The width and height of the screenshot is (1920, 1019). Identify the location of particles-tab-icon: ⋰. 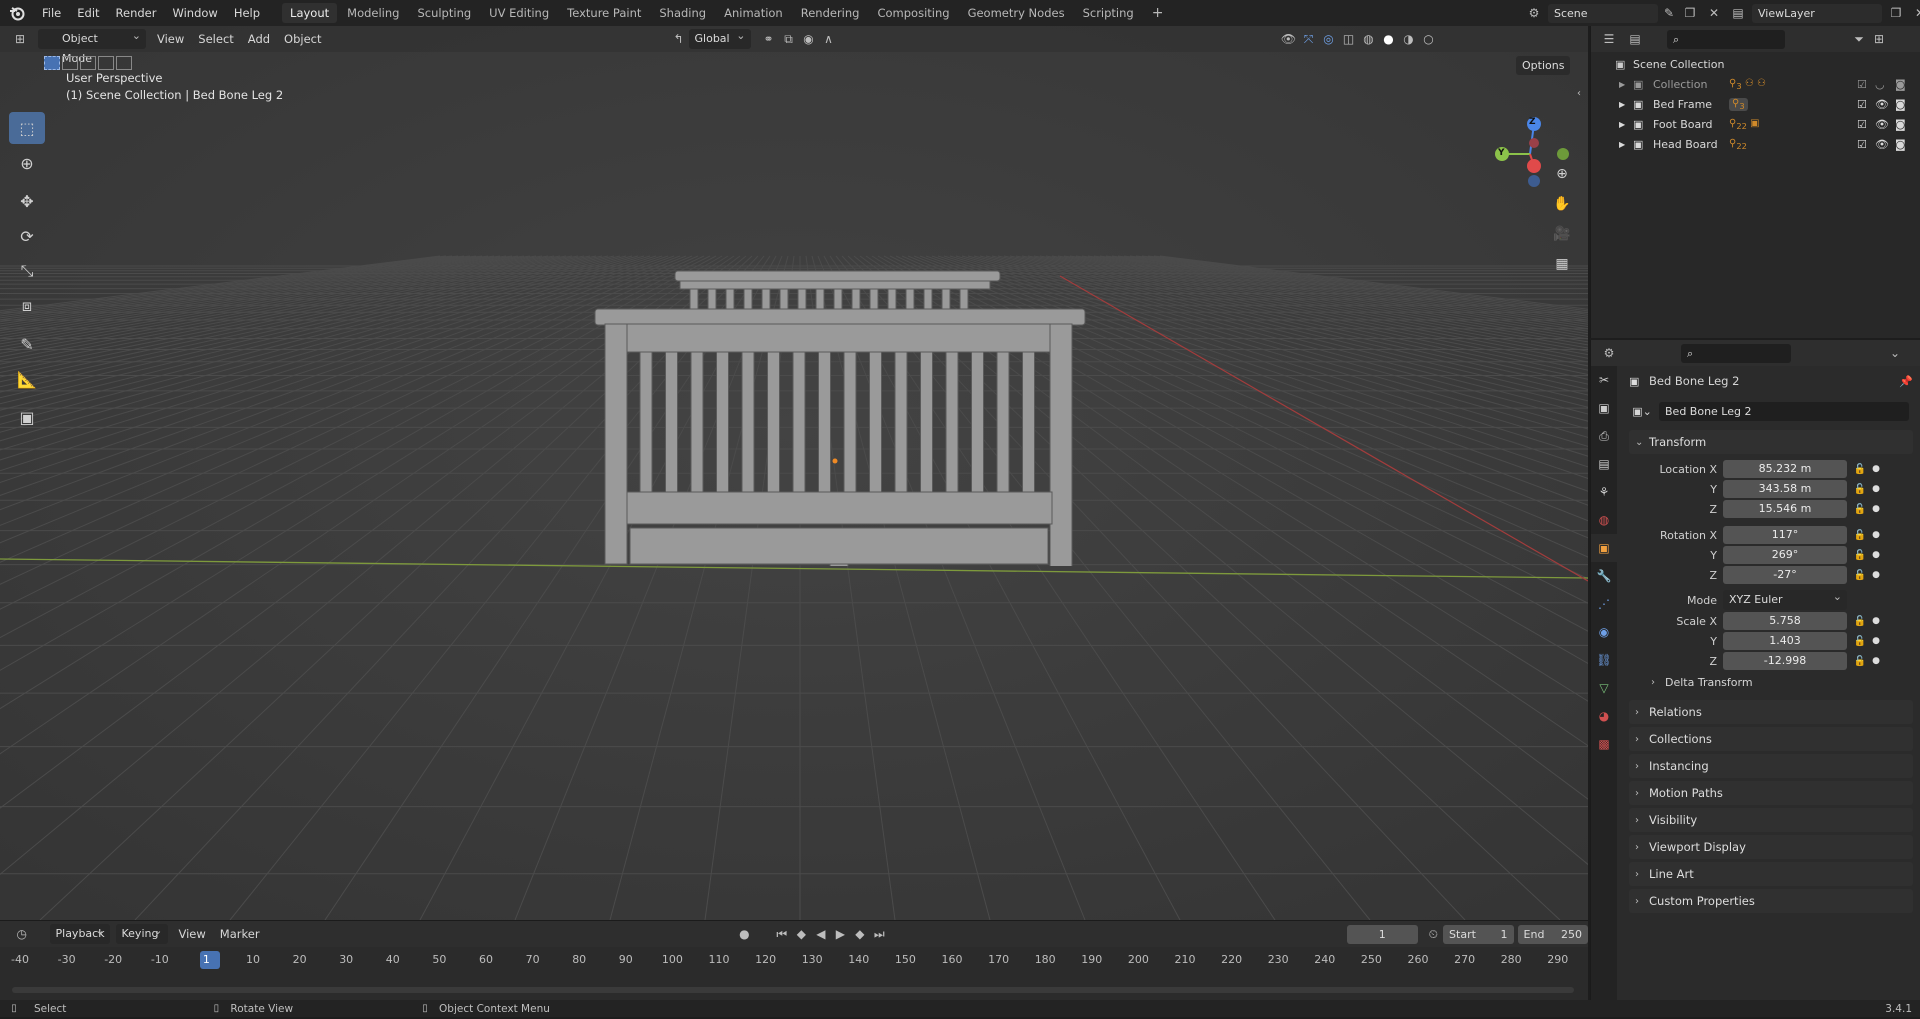
(1604, 604).